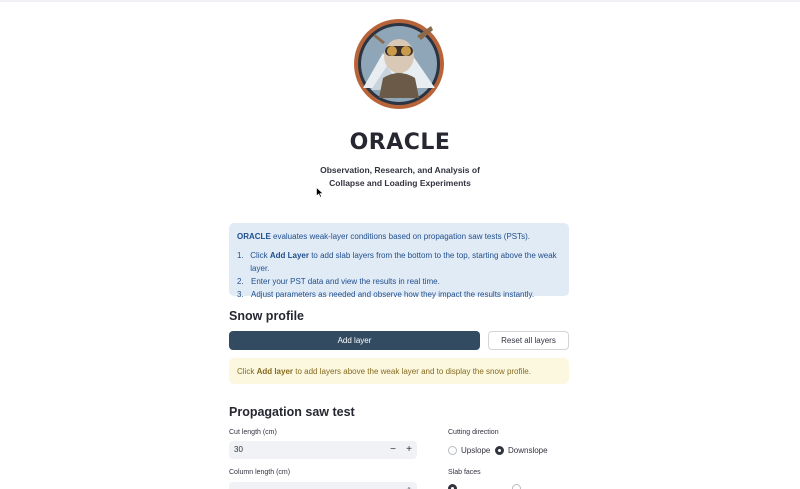  What do you see at coordinates (247, 371) in the screenshot?
I see `warning-text-pre: Click` at bounding box center [247, 371].